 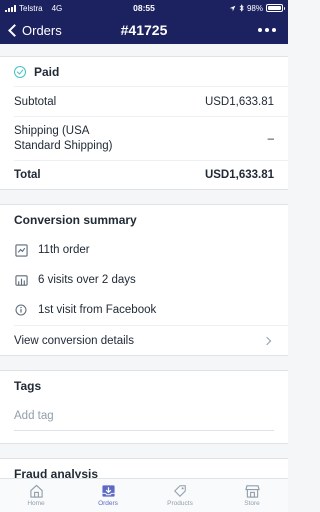 I want to click on tab-label: Orders, so click(x=108, y=503).